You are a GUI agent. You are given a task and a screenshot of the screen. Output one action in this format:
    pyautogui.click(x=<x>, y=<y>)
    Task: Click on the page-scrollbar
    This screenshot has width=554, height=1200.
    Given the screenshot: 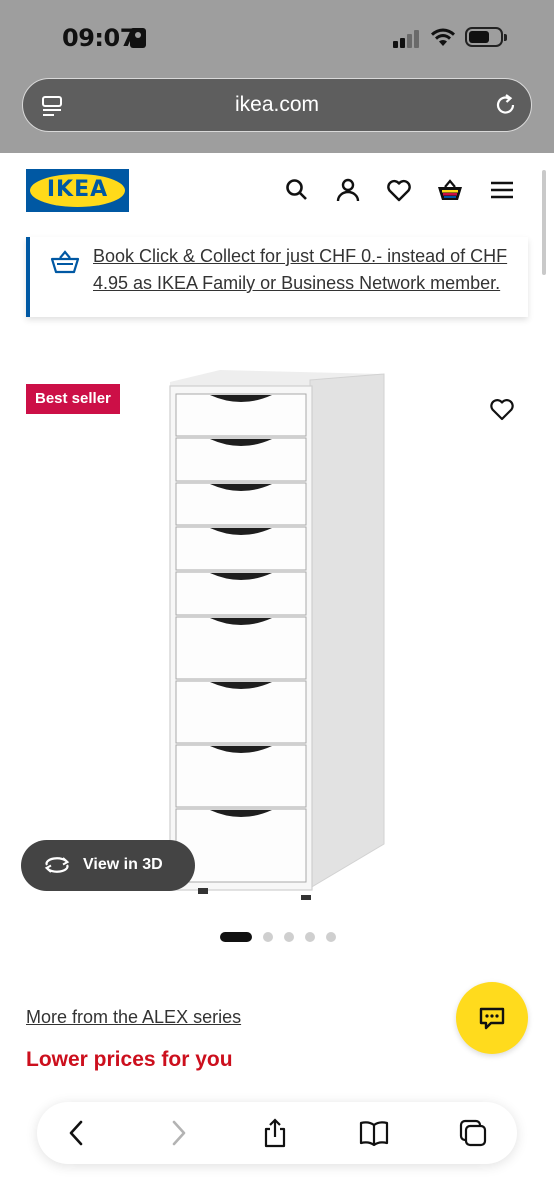 What is the action you would take?
    pyautogui.click(x=544, y=222)
    